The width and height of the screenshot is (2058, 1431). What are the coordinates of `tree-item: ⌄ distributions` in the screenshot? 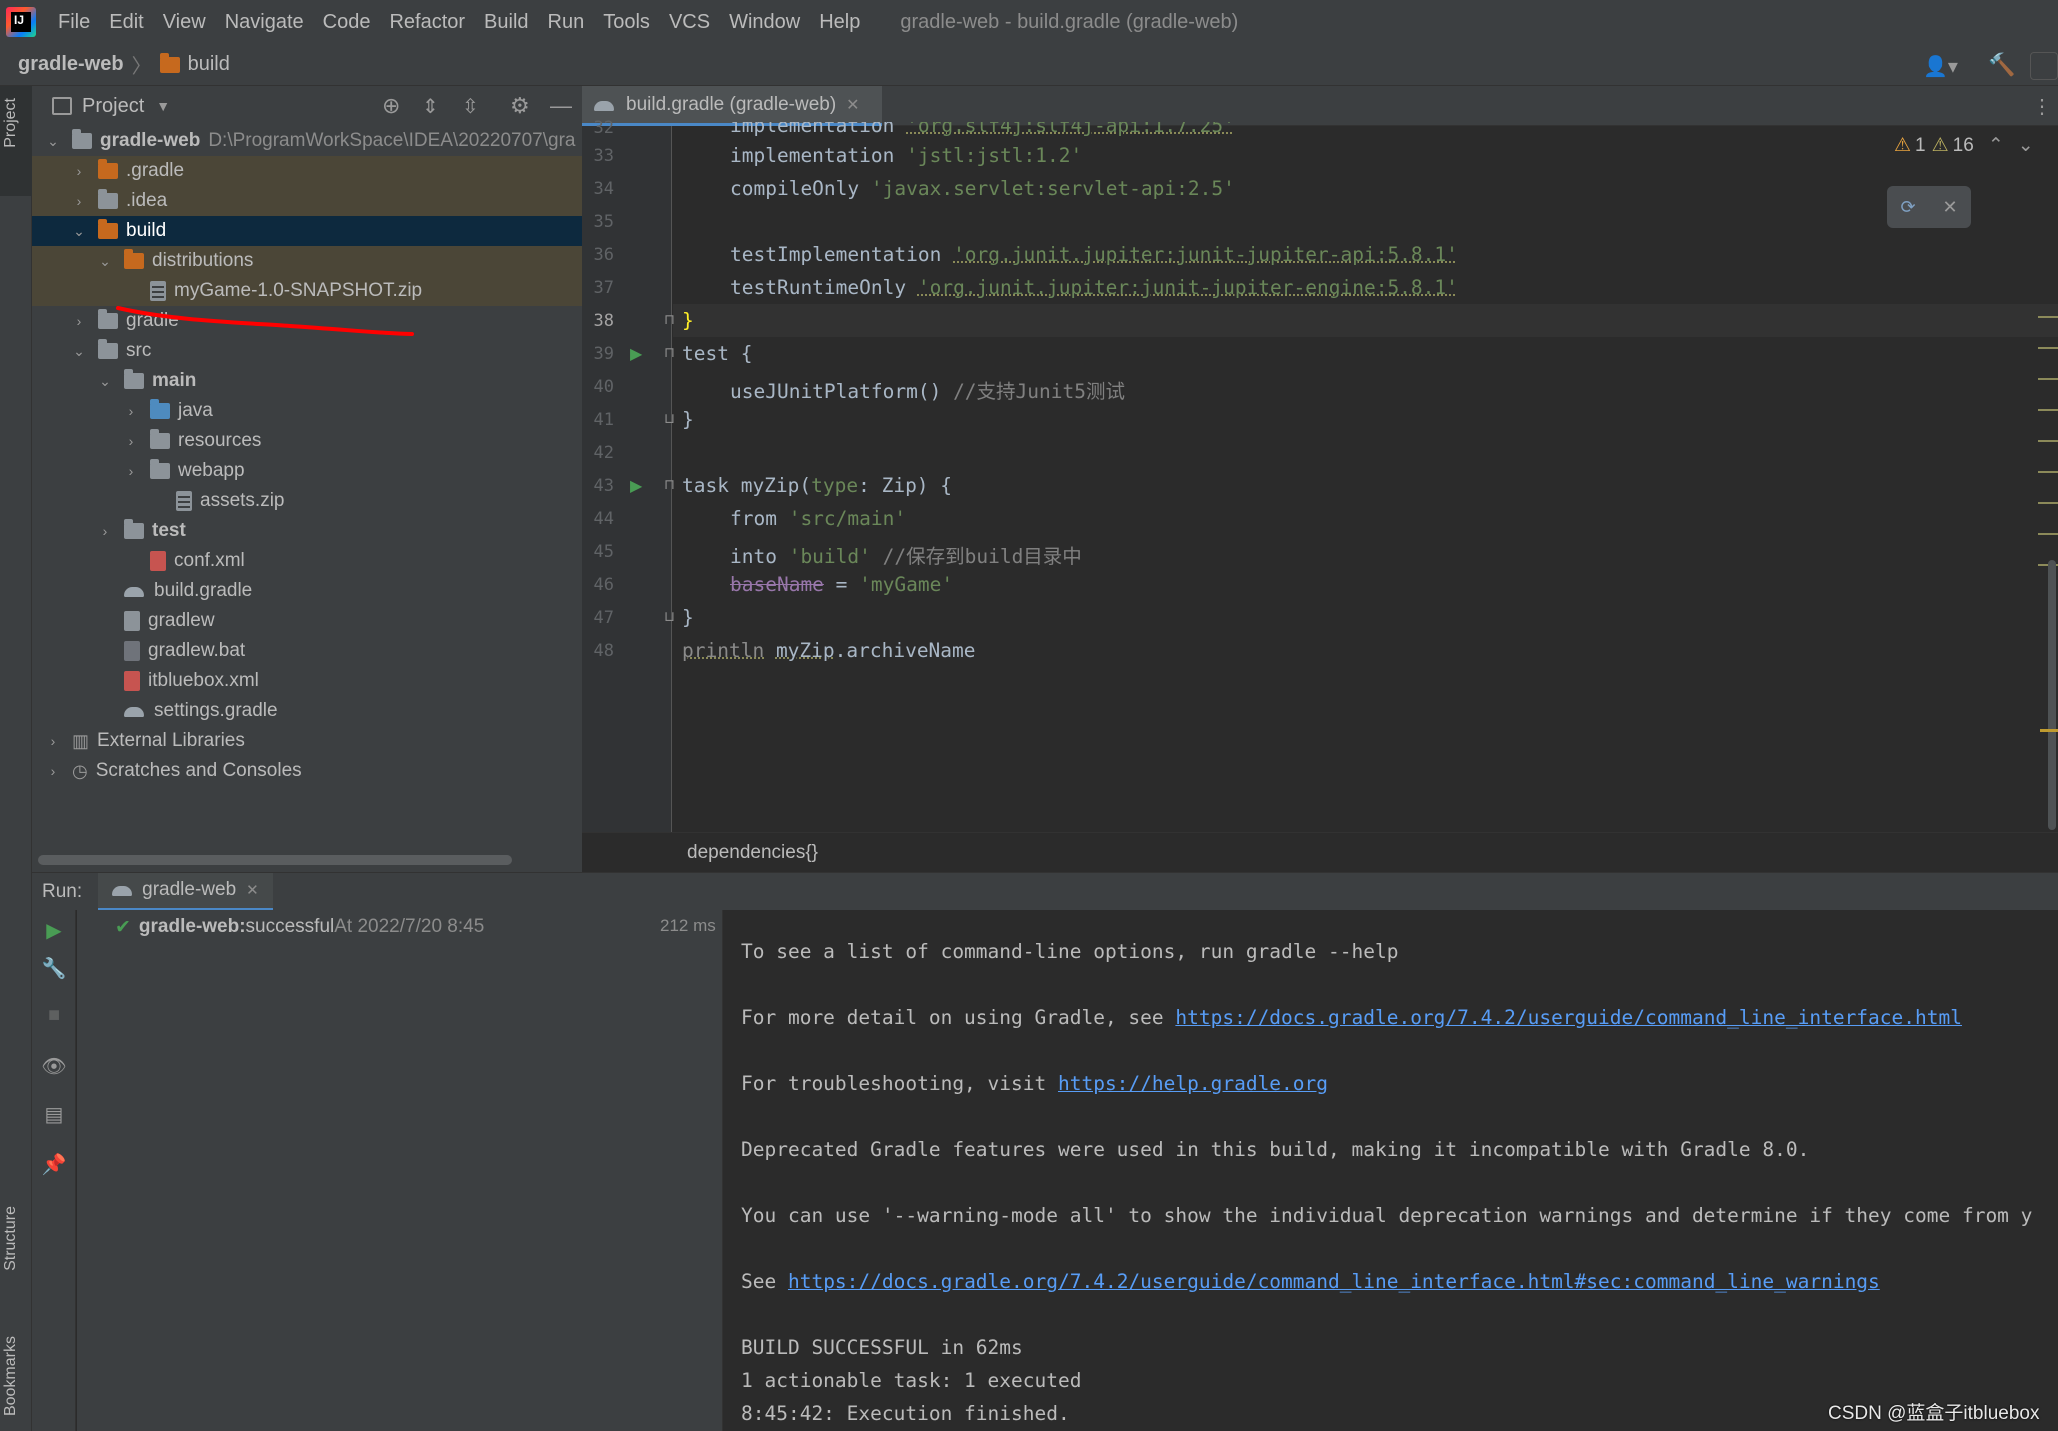 It's located at (307, 261).